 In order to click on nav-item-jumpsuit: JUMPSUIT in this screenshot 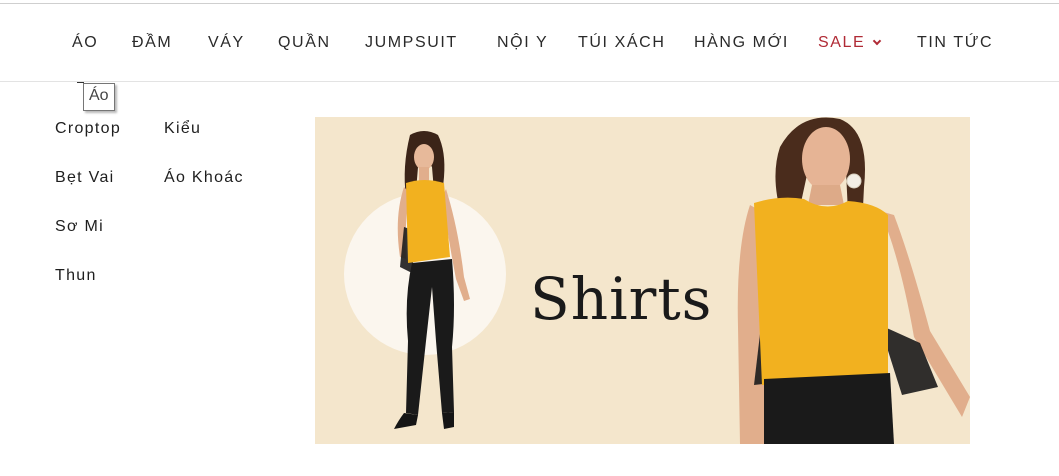, I will do `click(411, 43)`.